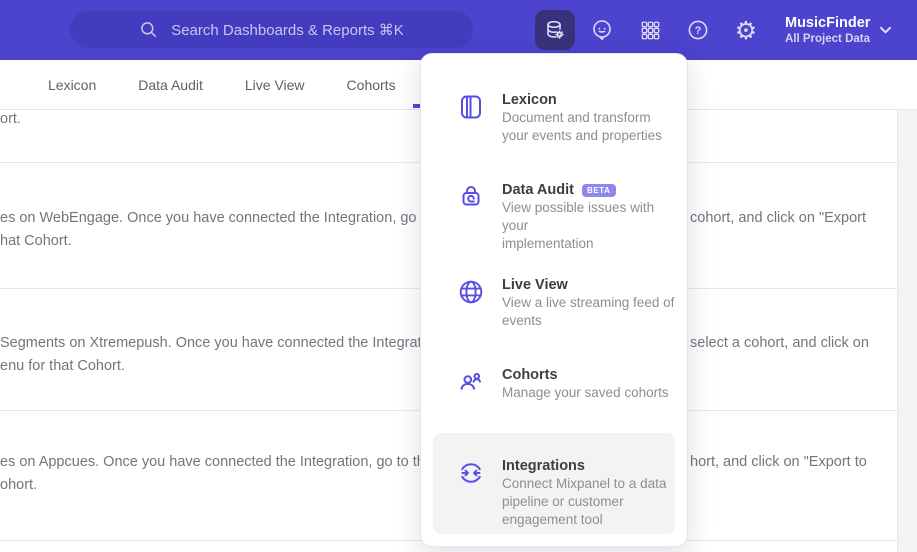 The height and width of the screenshot is (552, 917). I want to click on settings-button: ⚙, so click(746, 30).